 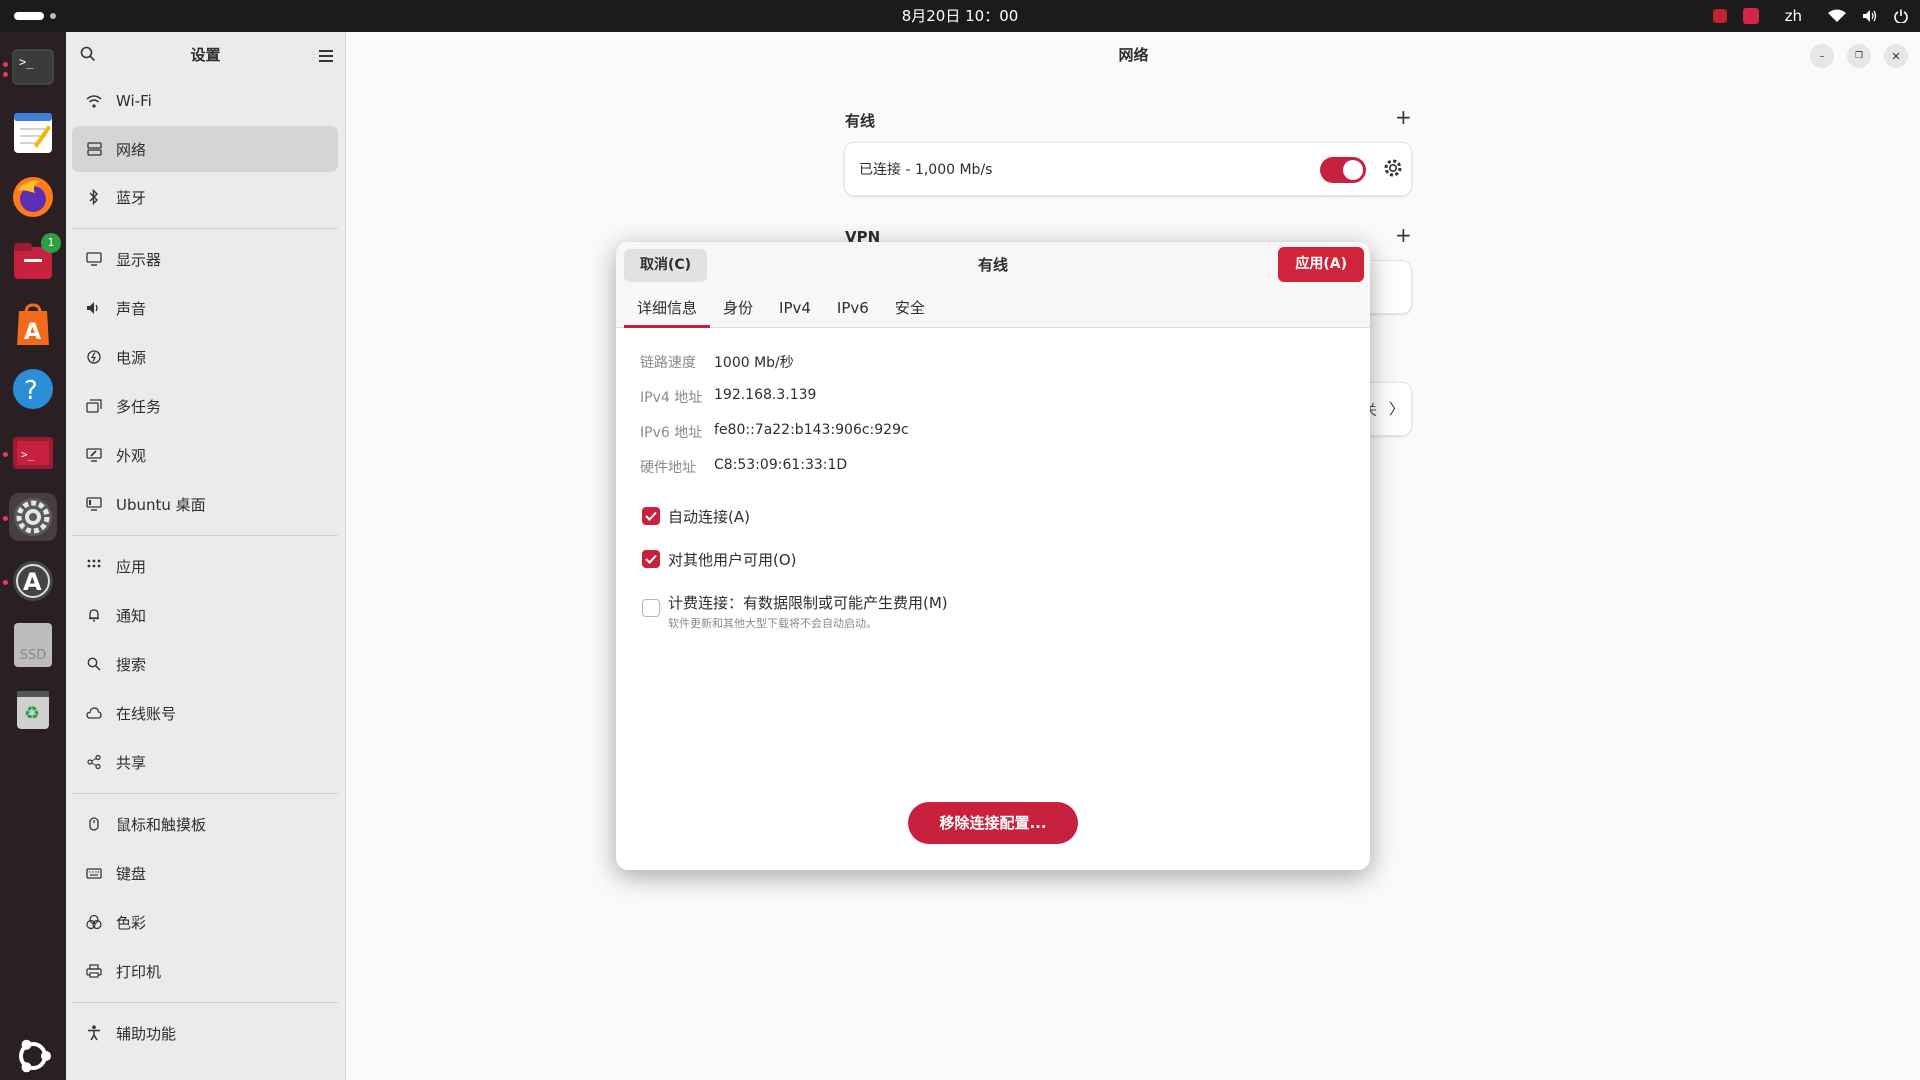 I want to click on dock-software-updater: A, so click(x=33, y=581).